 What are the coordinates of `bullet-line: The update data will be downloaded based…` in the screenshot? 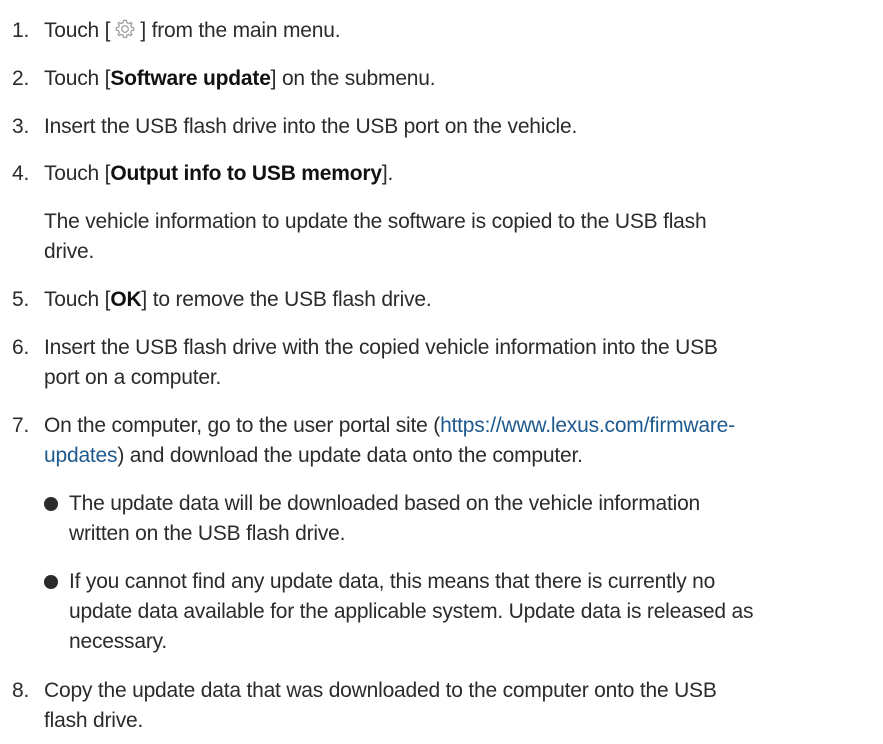 It's located at (385, 503).